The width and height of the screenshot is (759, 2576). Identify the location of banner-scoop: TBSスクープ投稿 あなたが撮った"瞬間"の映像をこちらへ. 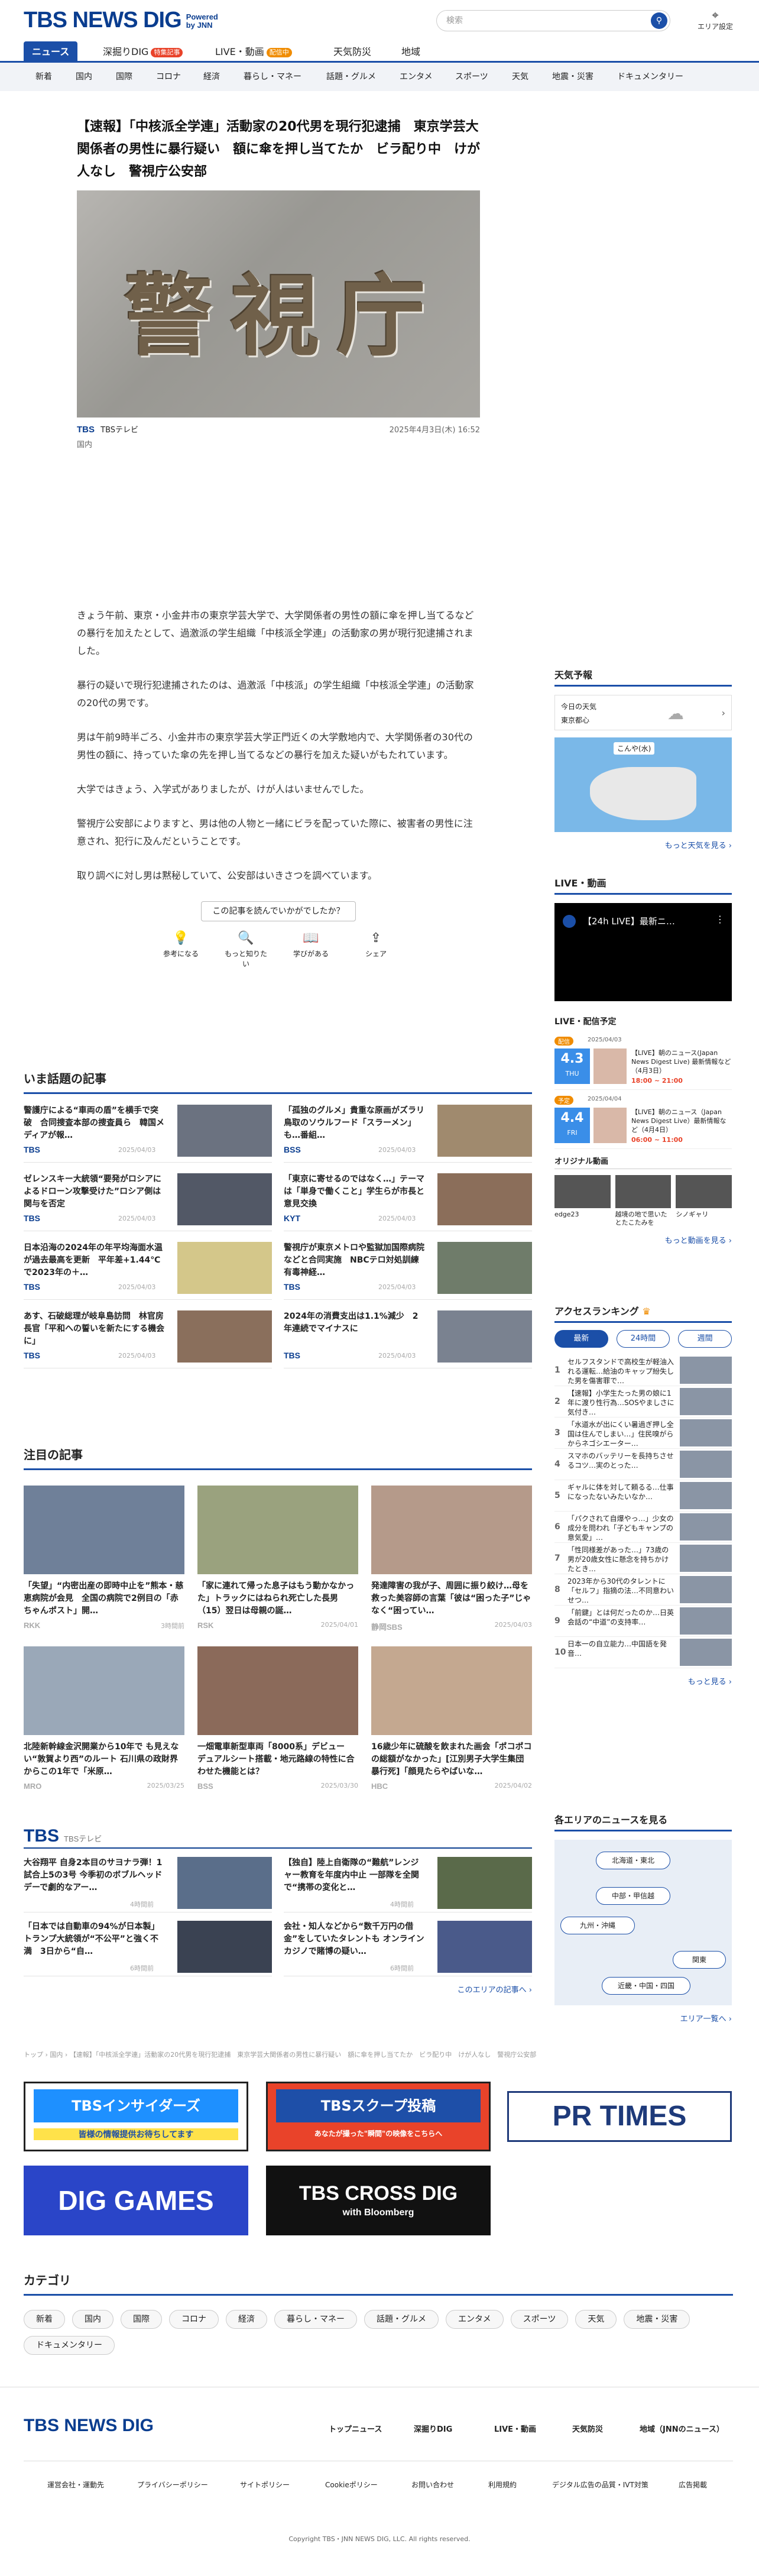
(378, 2116).